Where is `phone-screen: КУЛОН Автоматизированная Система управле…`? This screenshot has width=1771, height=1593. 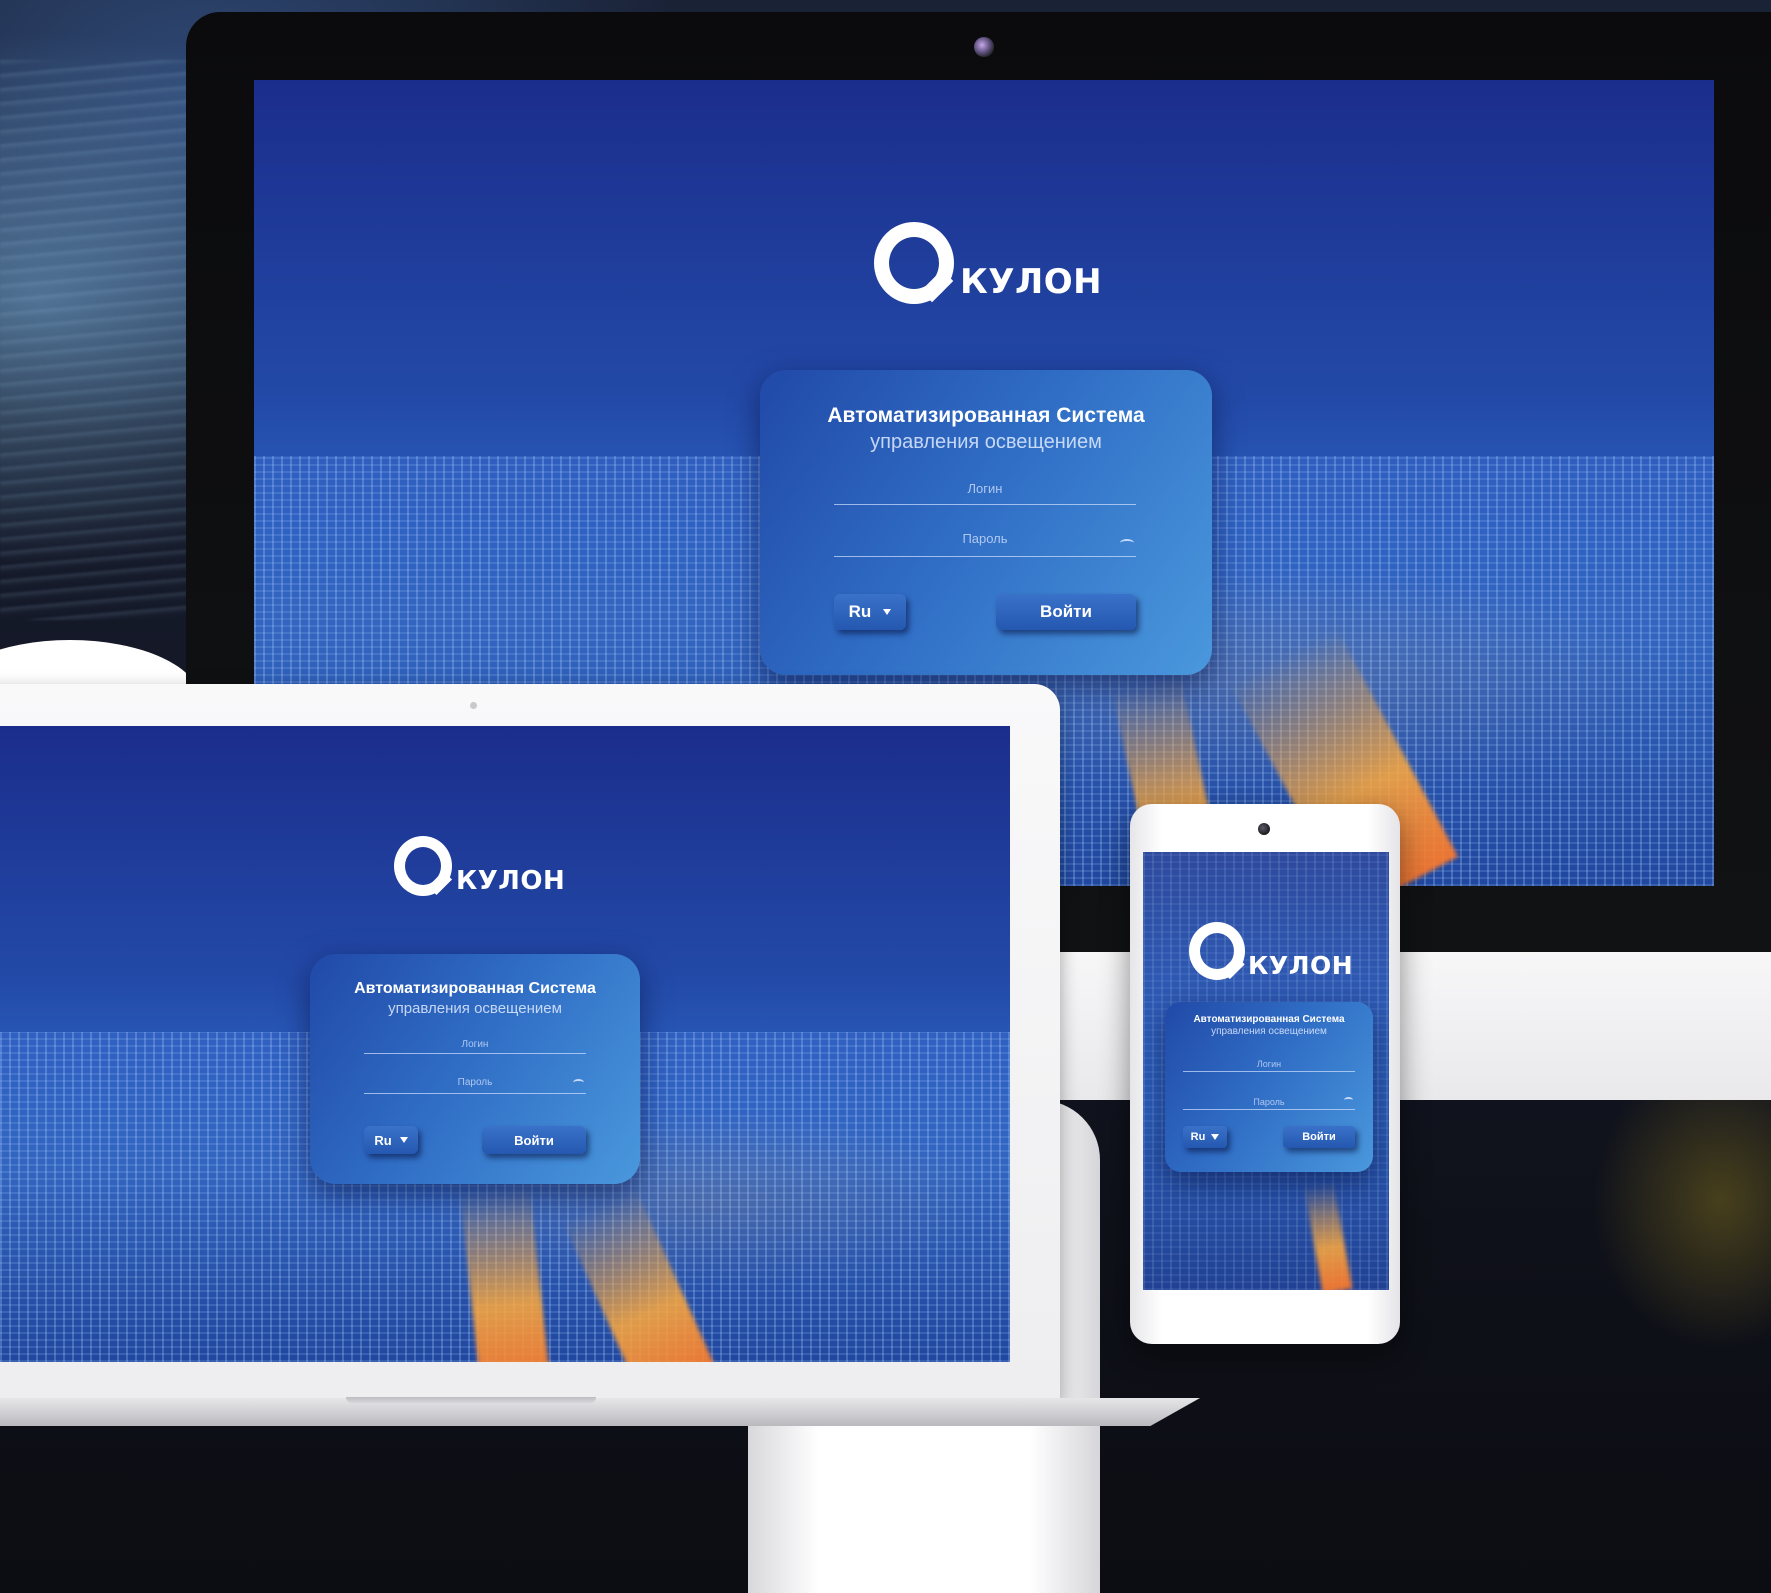
phone-screen: КУЛОН Автоматизированная Система управле… is located at coordinates (1266, 1071).